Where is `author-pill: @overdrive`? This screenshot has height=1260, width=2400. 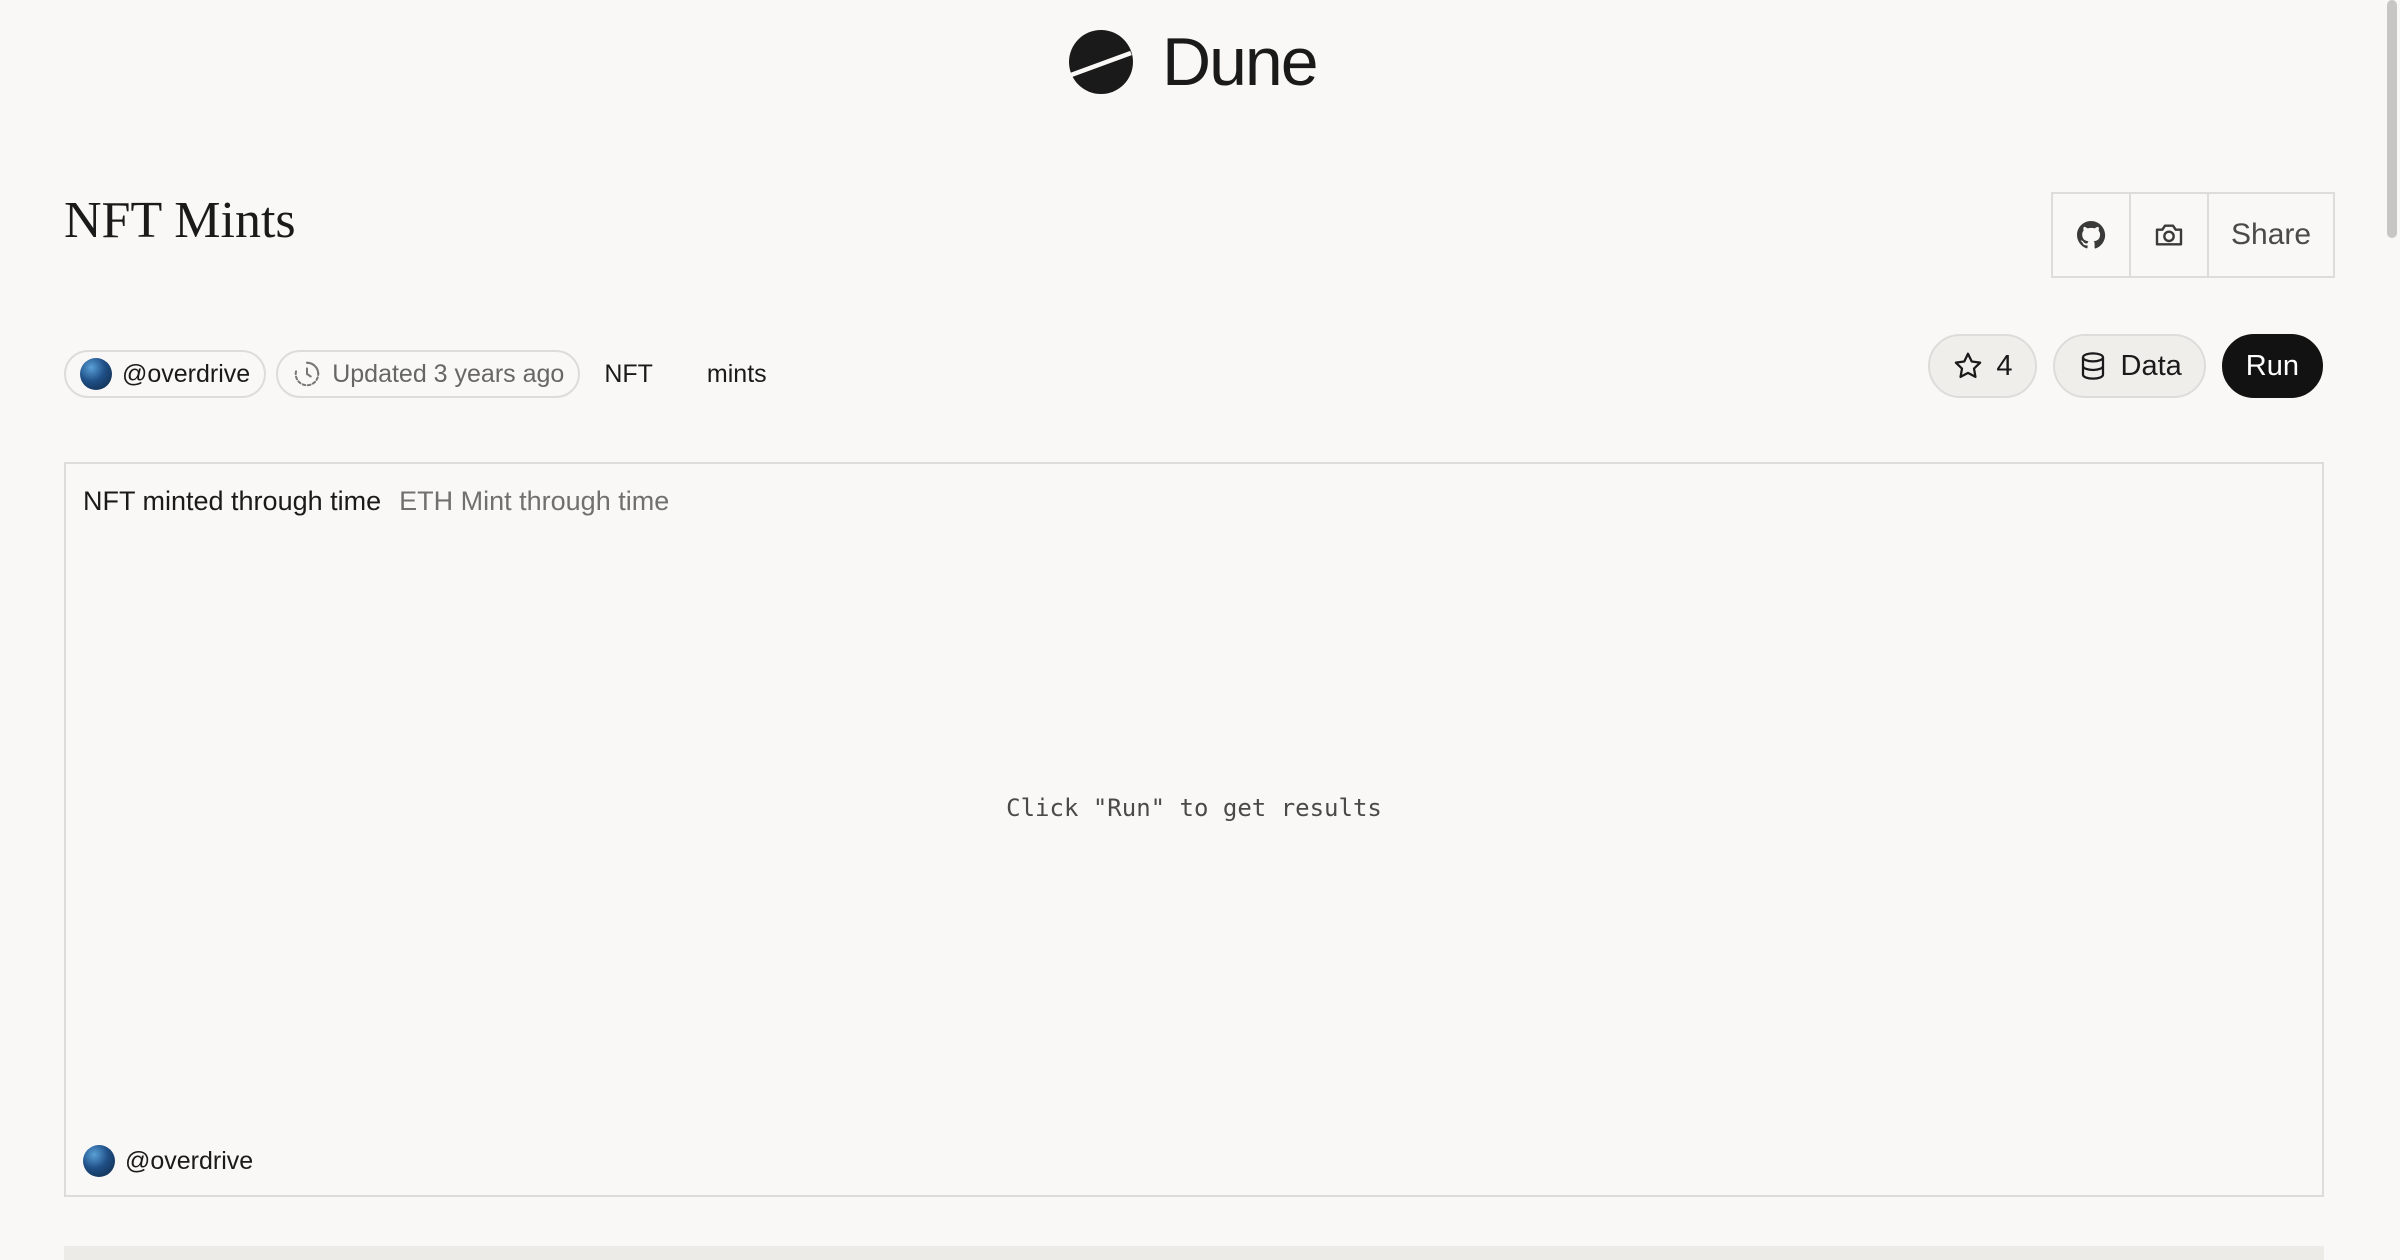
author-pill: @overdrive is located at coordinates (165, 374).